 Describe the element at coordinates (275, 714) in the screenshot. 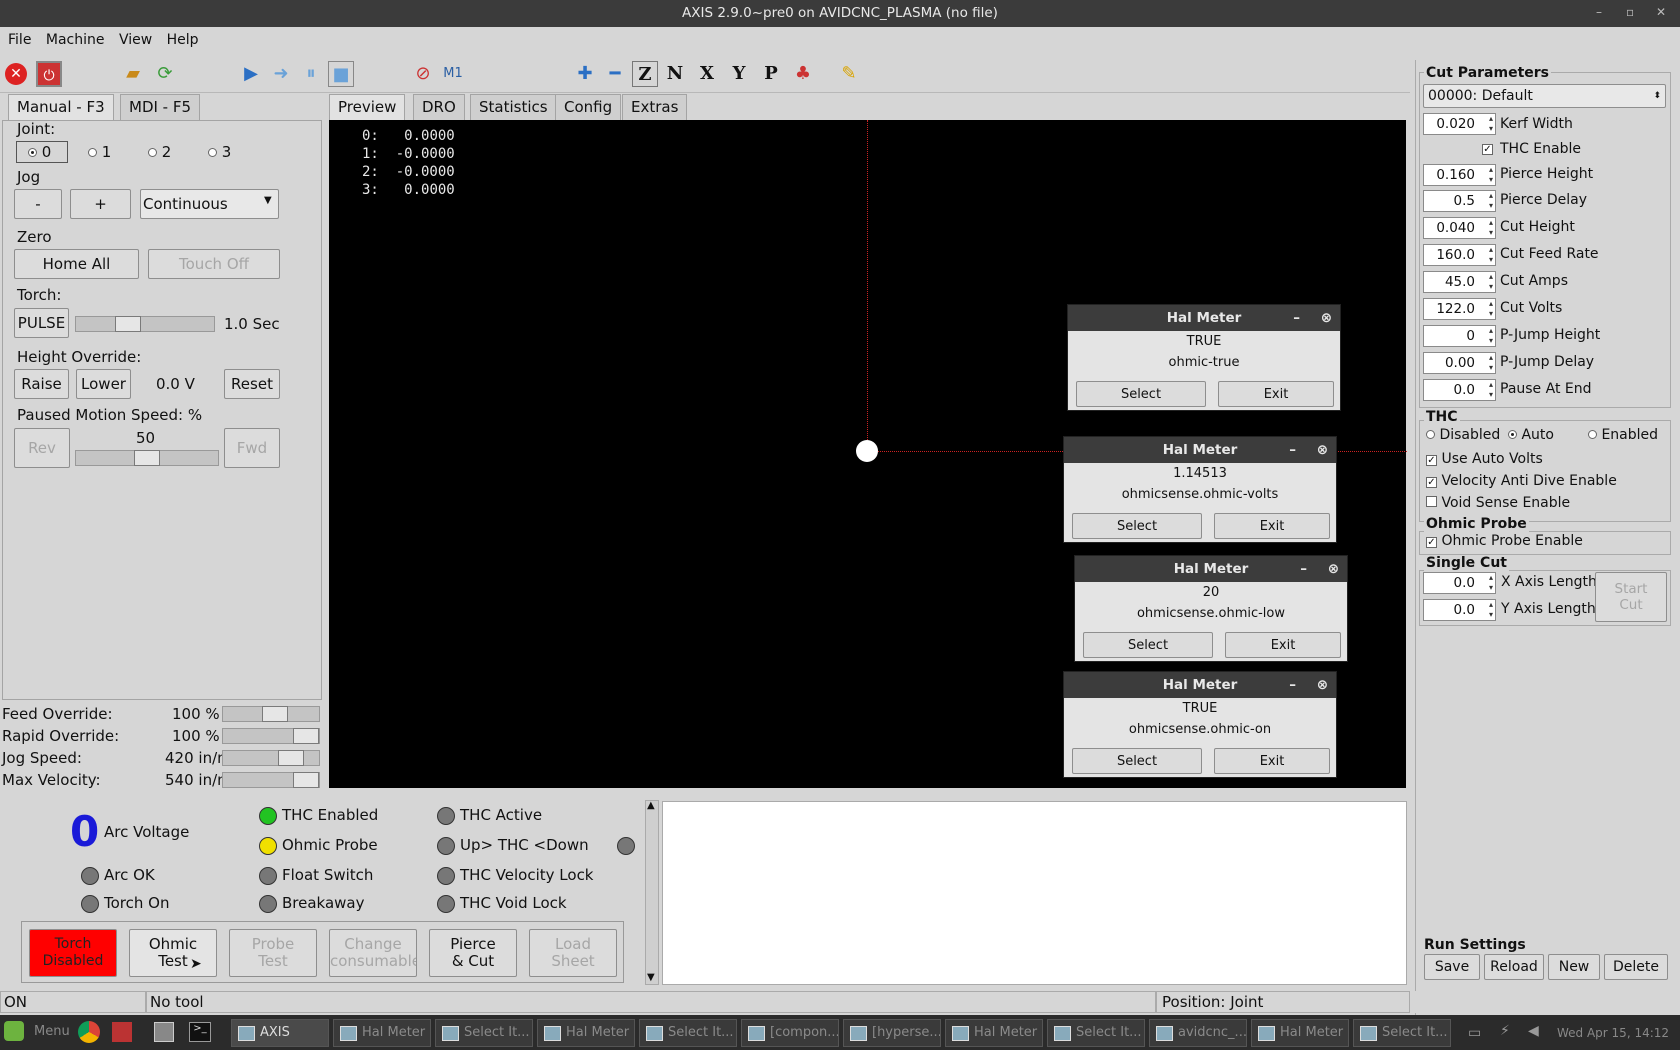

I see `feed-override-thumb` at that location.